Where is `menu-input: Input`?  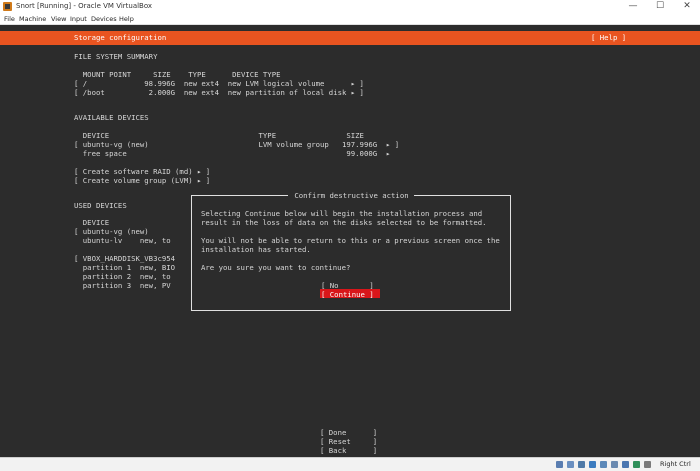 menu-input: Input is located at coordinates (78, 19).